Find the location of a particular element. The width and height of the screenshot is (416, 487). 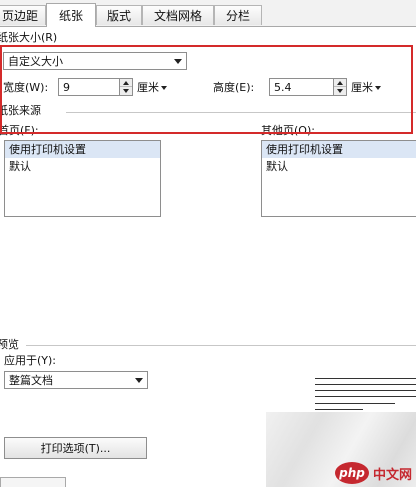

tab-label: 文档网格 is located at coordinates (177, 16).